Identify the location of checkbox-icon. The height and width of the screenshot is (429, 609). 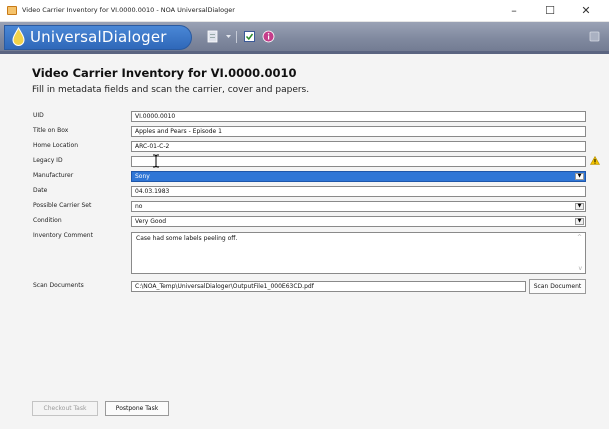
(249, 36).